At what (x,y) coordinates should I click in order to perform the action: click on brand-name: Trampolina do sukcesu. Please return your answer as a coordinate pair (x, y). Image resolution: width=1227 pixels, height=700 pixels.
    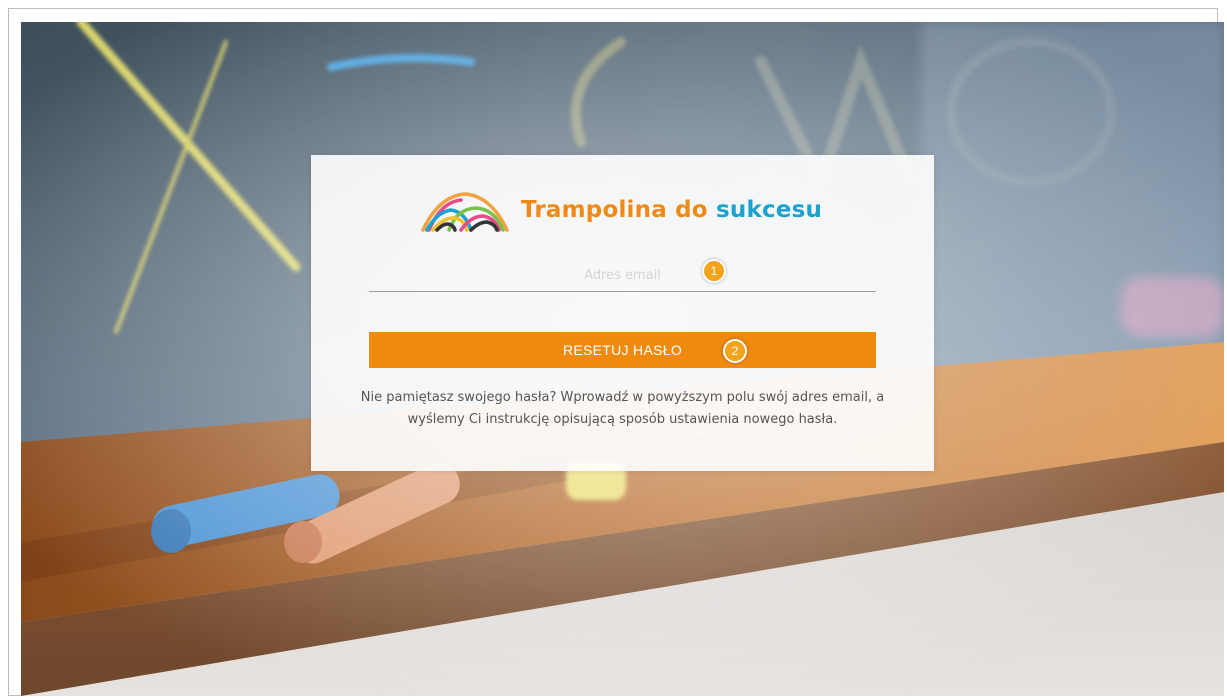
    Looking at the image, I should click on (671, 210).